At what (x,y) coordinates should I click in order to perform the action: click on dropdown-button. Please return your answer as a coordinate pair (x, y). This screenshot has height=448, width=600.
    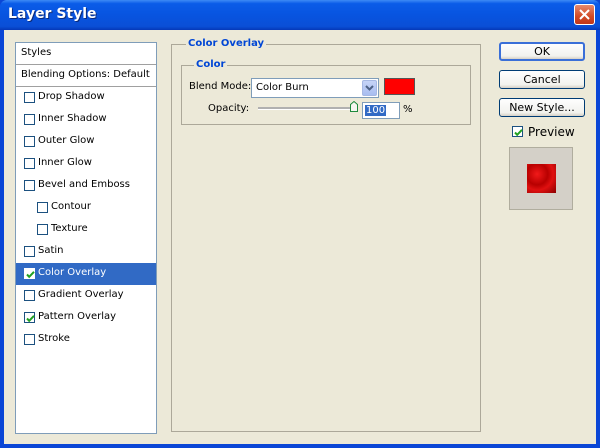
    Looking at the image, I should click on (369, 88).